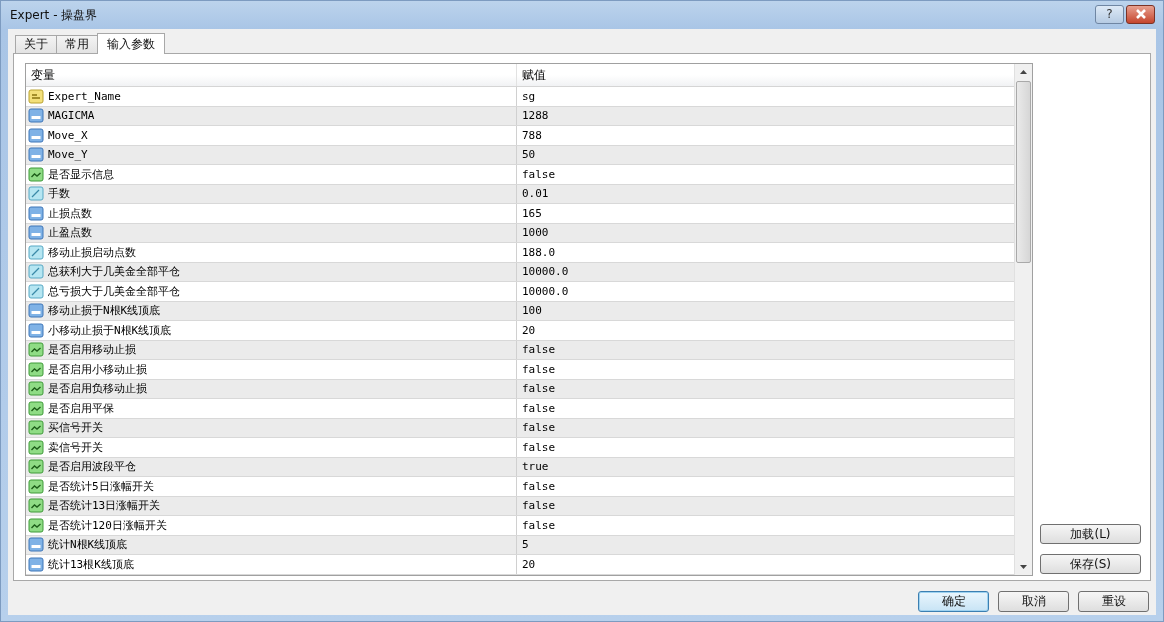 The width and height of the screenshot is (1164, 622). I want to click on column-header: 赋值, so click(531, 75).